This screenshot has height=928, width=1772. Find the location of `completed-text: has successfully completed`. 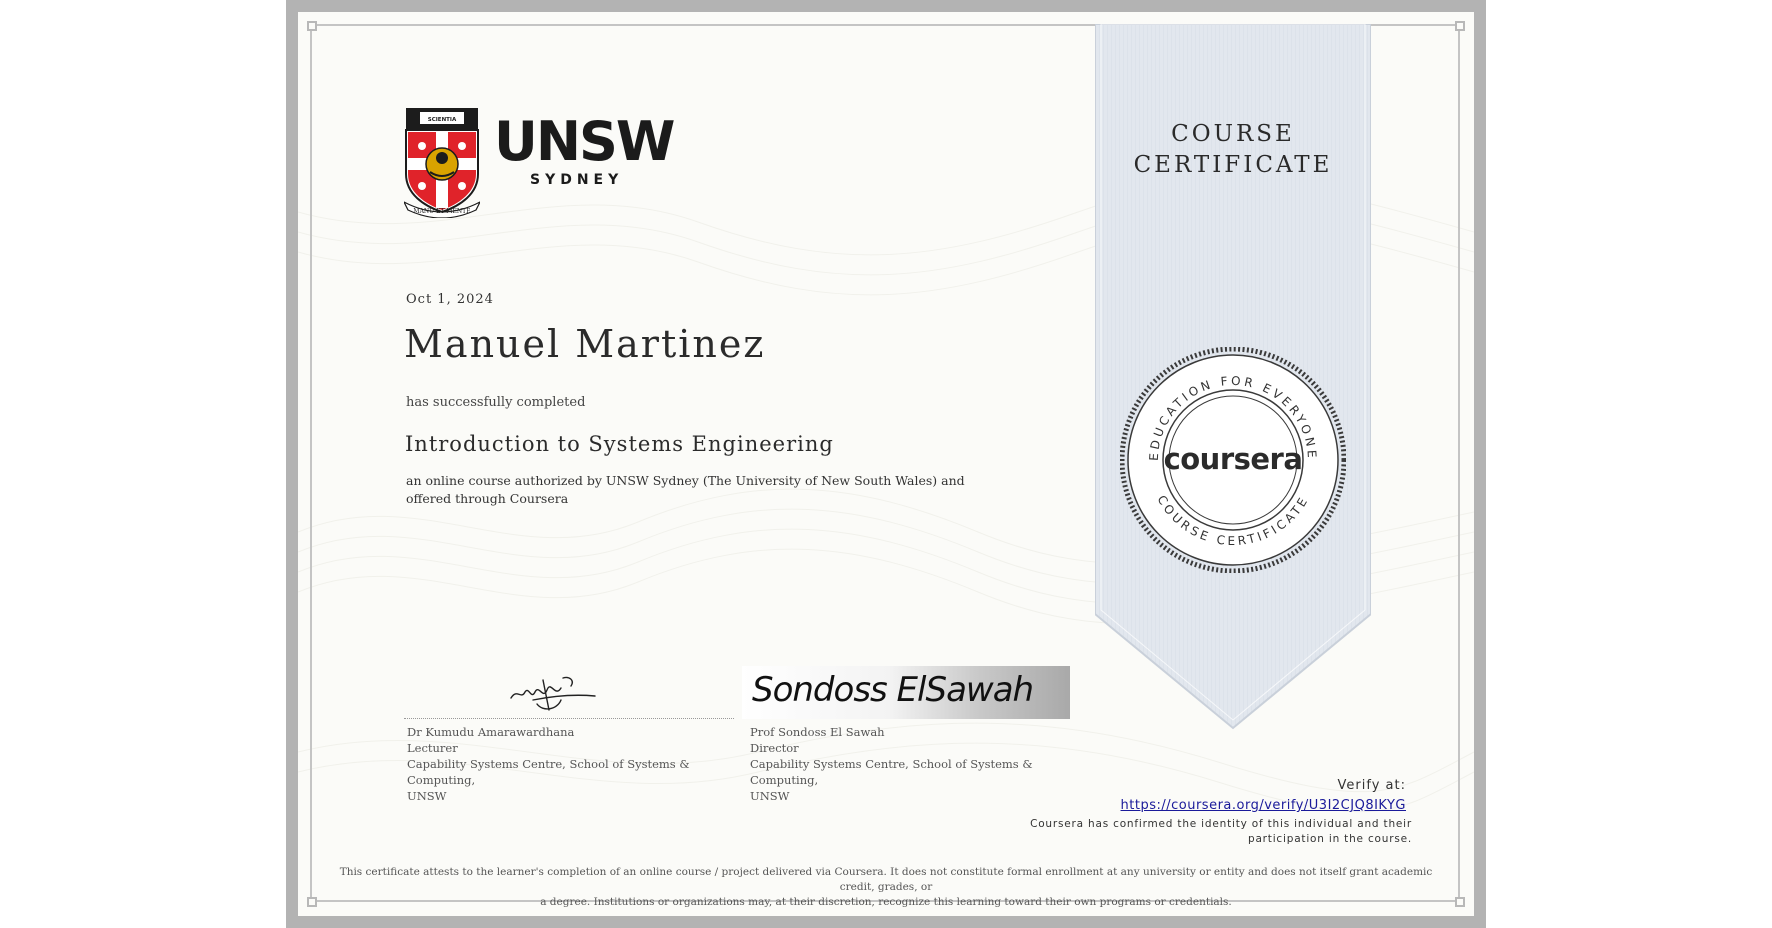

completed-text: has successfully completed is located at coordinates (496, 402).